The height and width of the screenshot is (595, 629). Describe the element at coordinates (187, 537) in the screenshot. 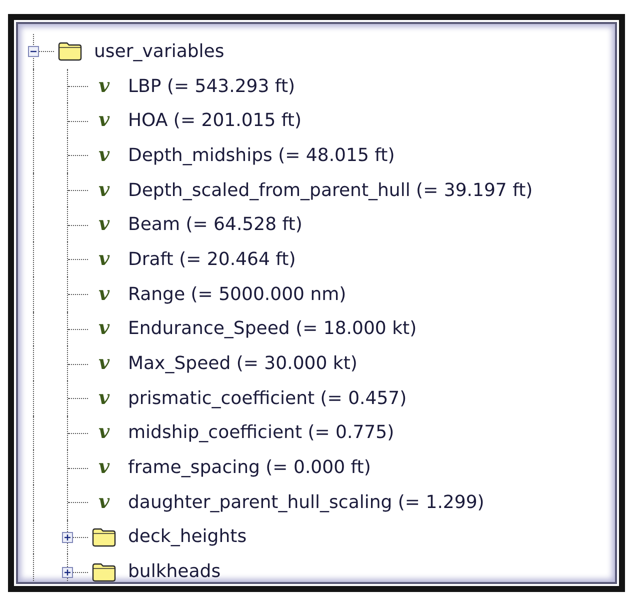

I see `folder-label: deck_heights` at that location.